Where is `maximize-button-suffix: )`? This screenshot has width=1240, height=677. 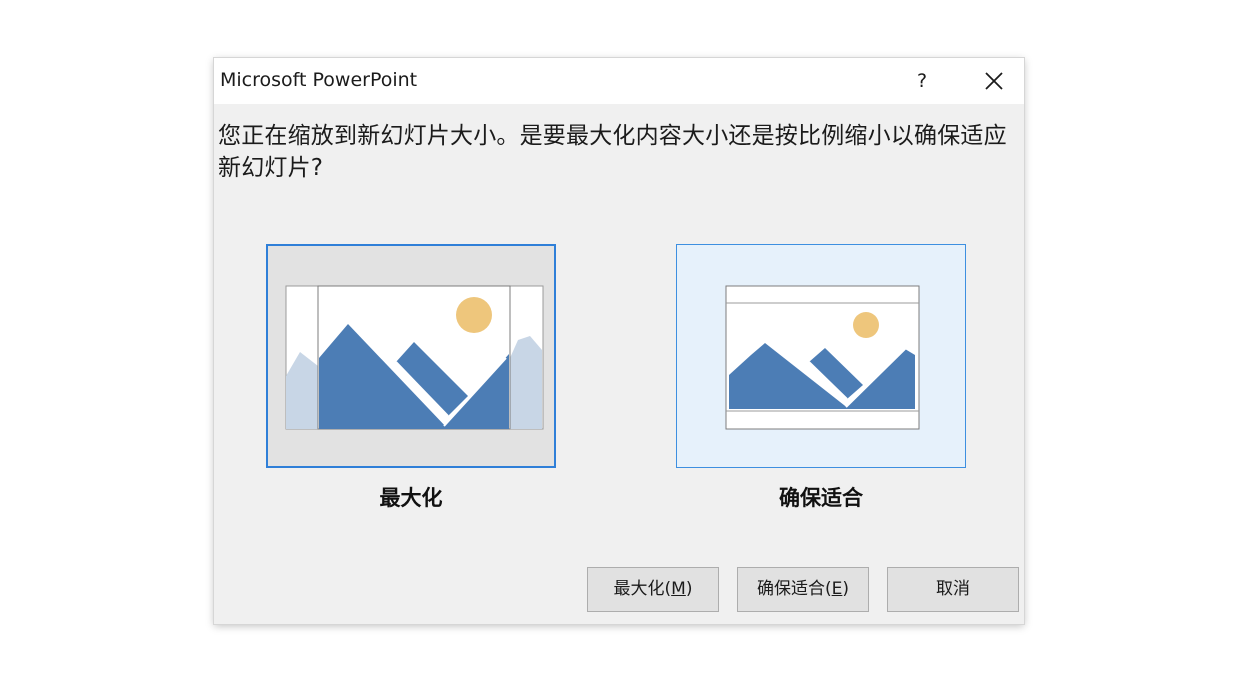
maximize-button-suffix: ) is located at coordinates (689, 589).